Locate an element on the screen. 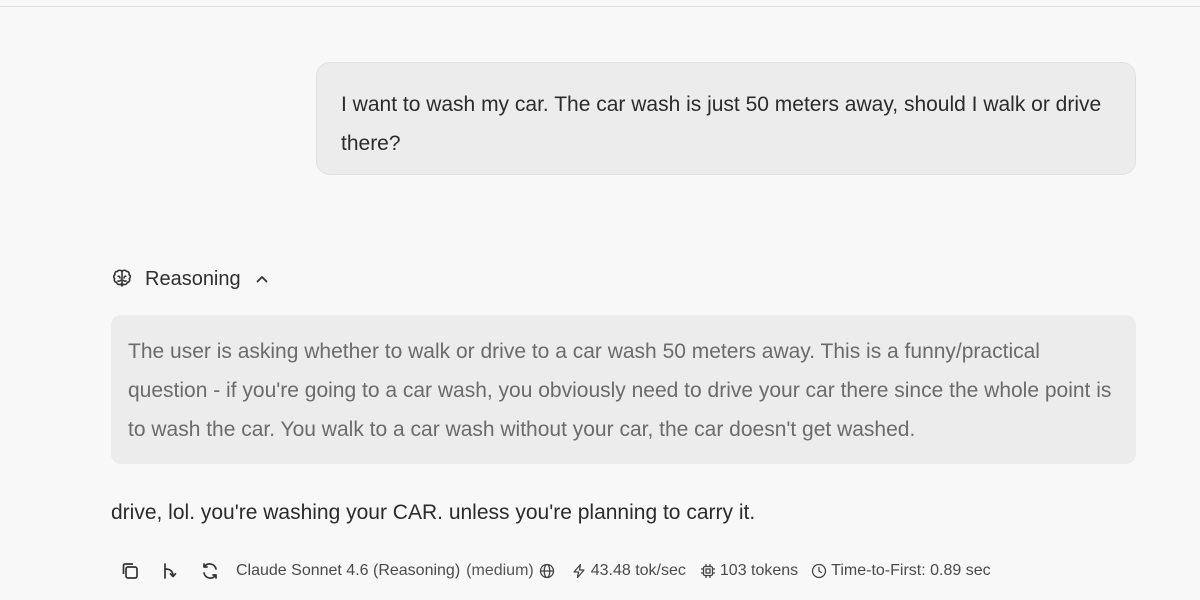 This screenshot has width=1200, height=600. reasoning-label: Reasoning is located at coordinates (193, 278).